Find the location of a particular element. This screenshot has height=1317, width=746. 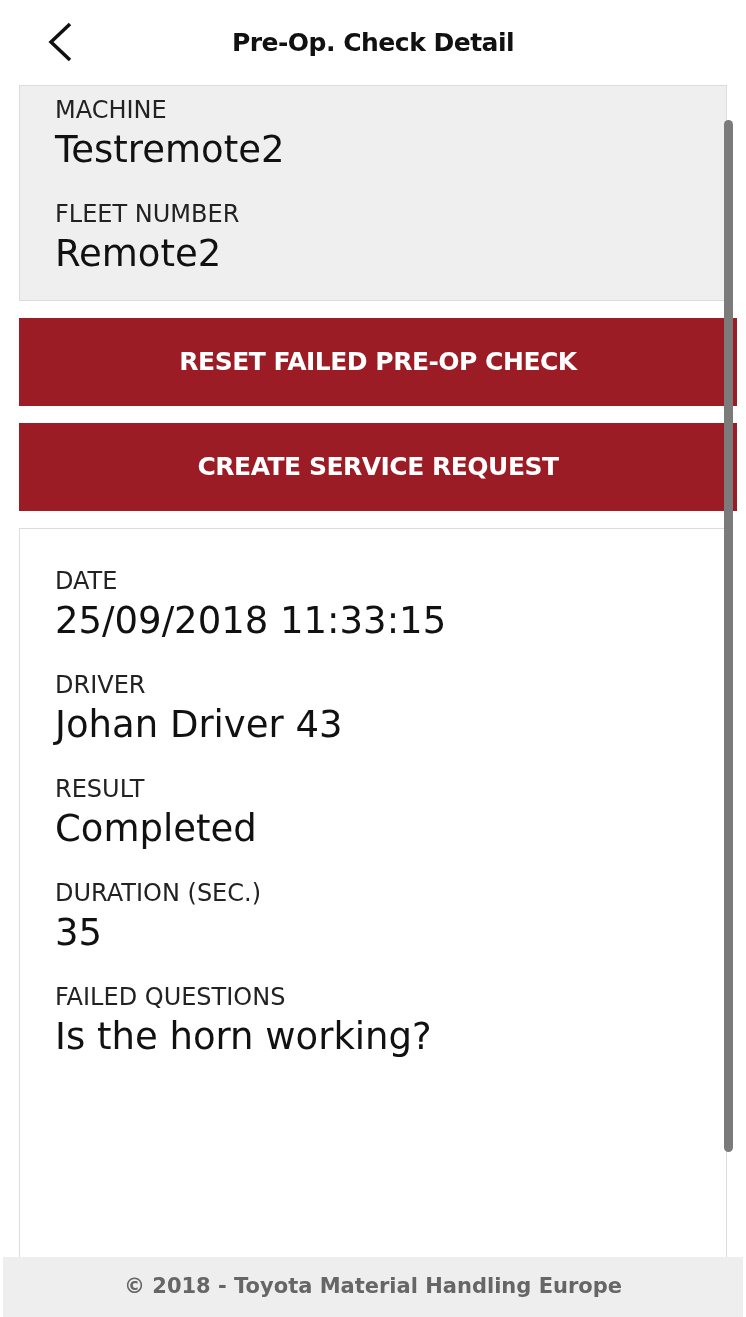

field-label: DURATION (SEC.) is located at coordinates (159, 893).